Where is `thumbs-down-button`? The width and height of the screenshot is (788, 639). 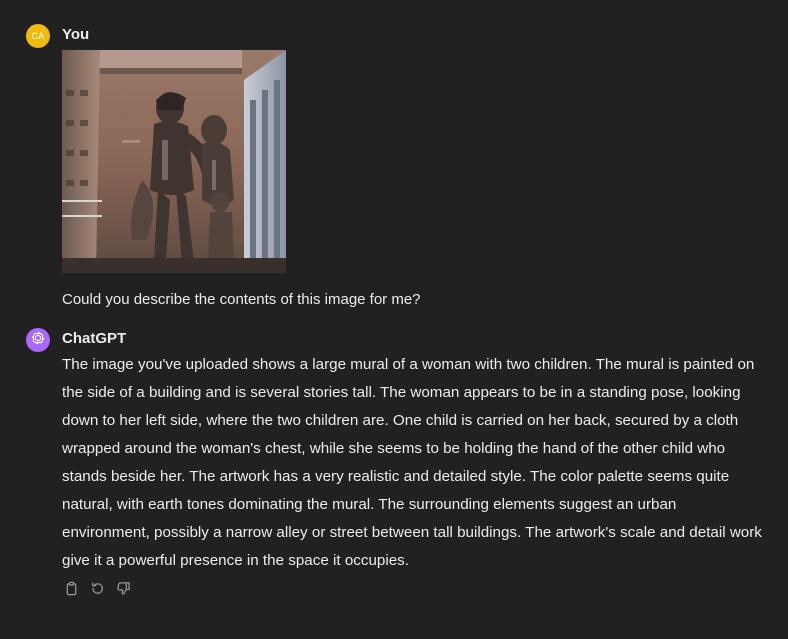
thumbs-down-button is located at coordinates (123, 591).